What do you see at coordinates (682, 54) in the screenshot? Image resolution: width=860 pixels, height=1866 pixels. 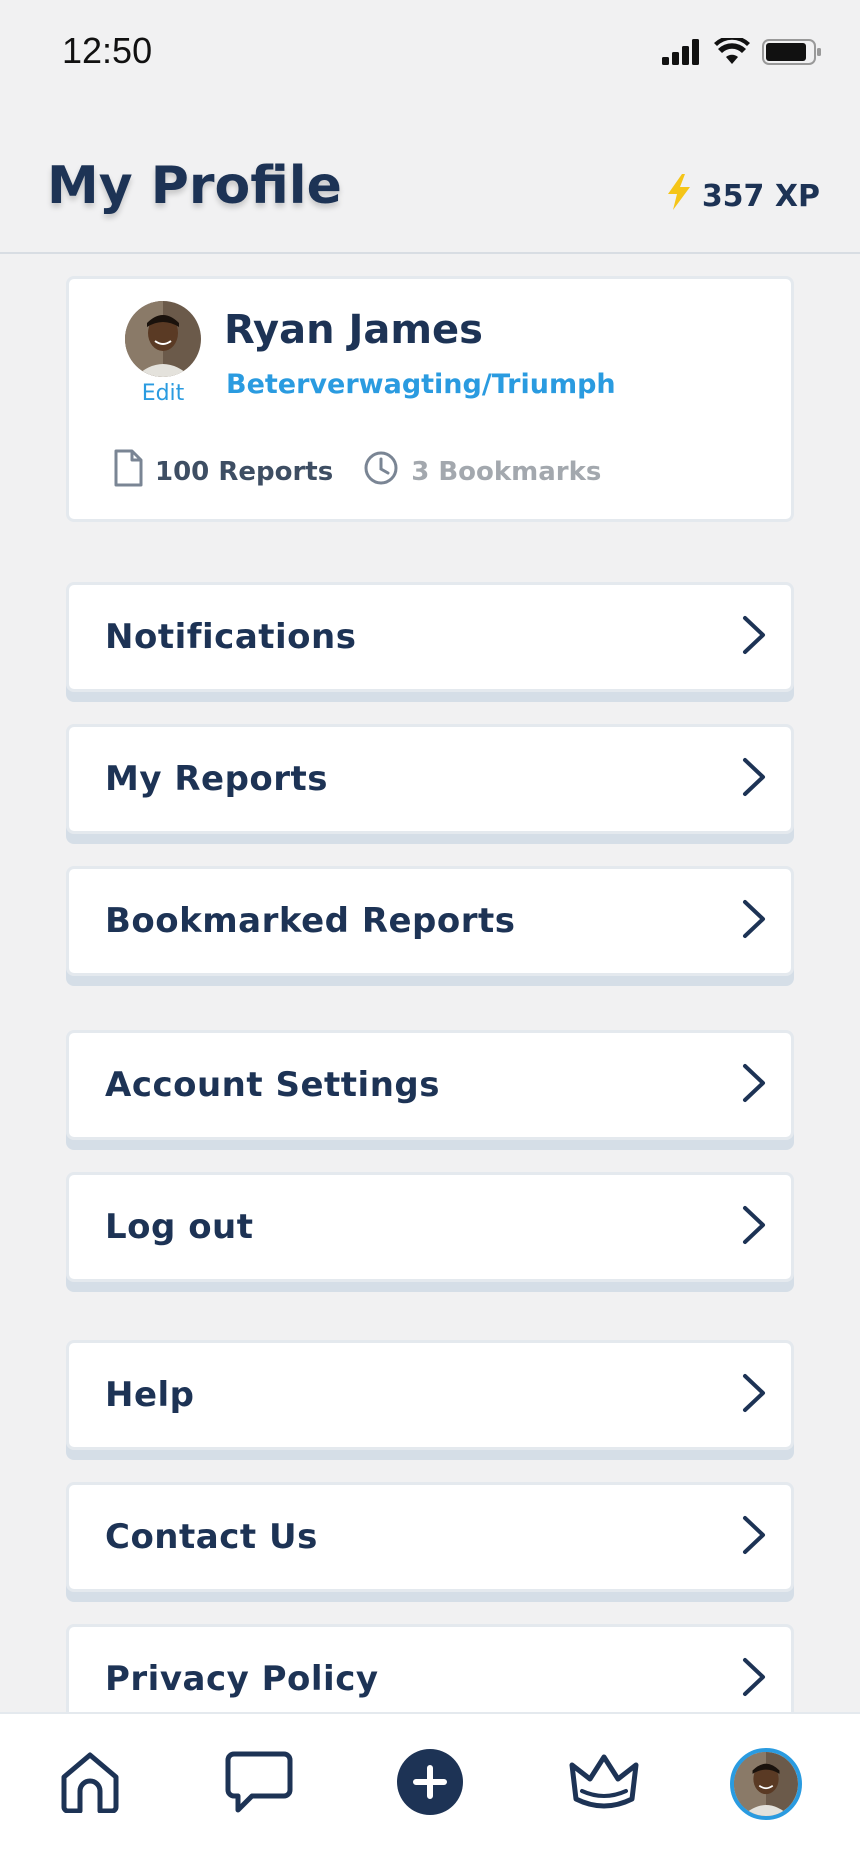 I see `signal-icon` at bounding box center [682, 54].